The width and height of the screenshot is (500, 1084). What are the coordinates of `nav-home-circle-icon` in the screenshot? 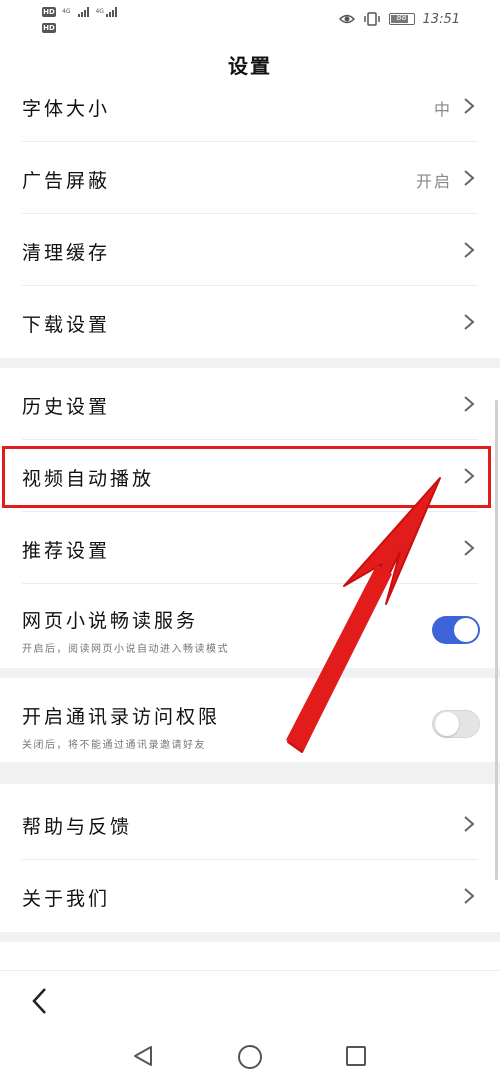 It's located at (250, 1057).